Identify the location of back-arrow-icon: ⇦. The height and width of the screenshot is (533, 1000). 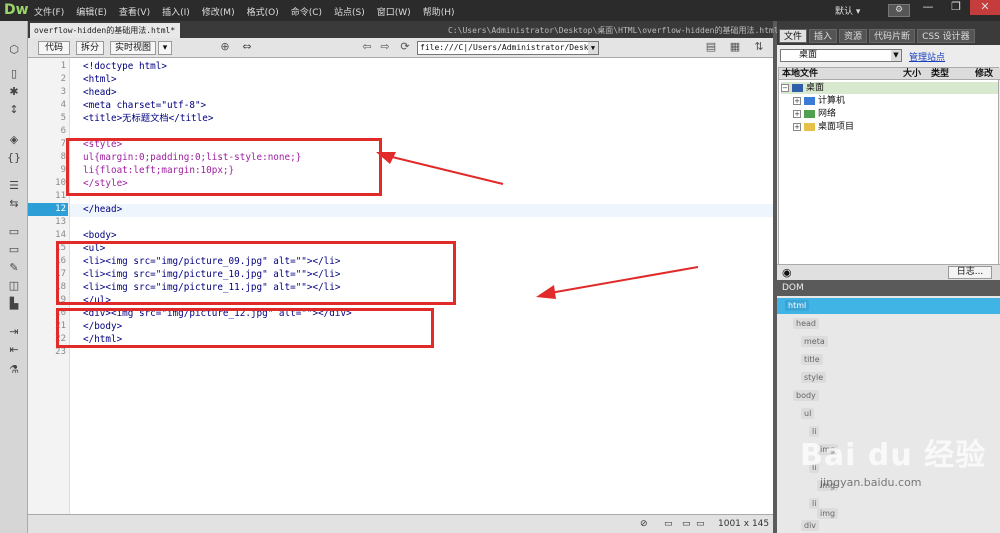
(367, 47).